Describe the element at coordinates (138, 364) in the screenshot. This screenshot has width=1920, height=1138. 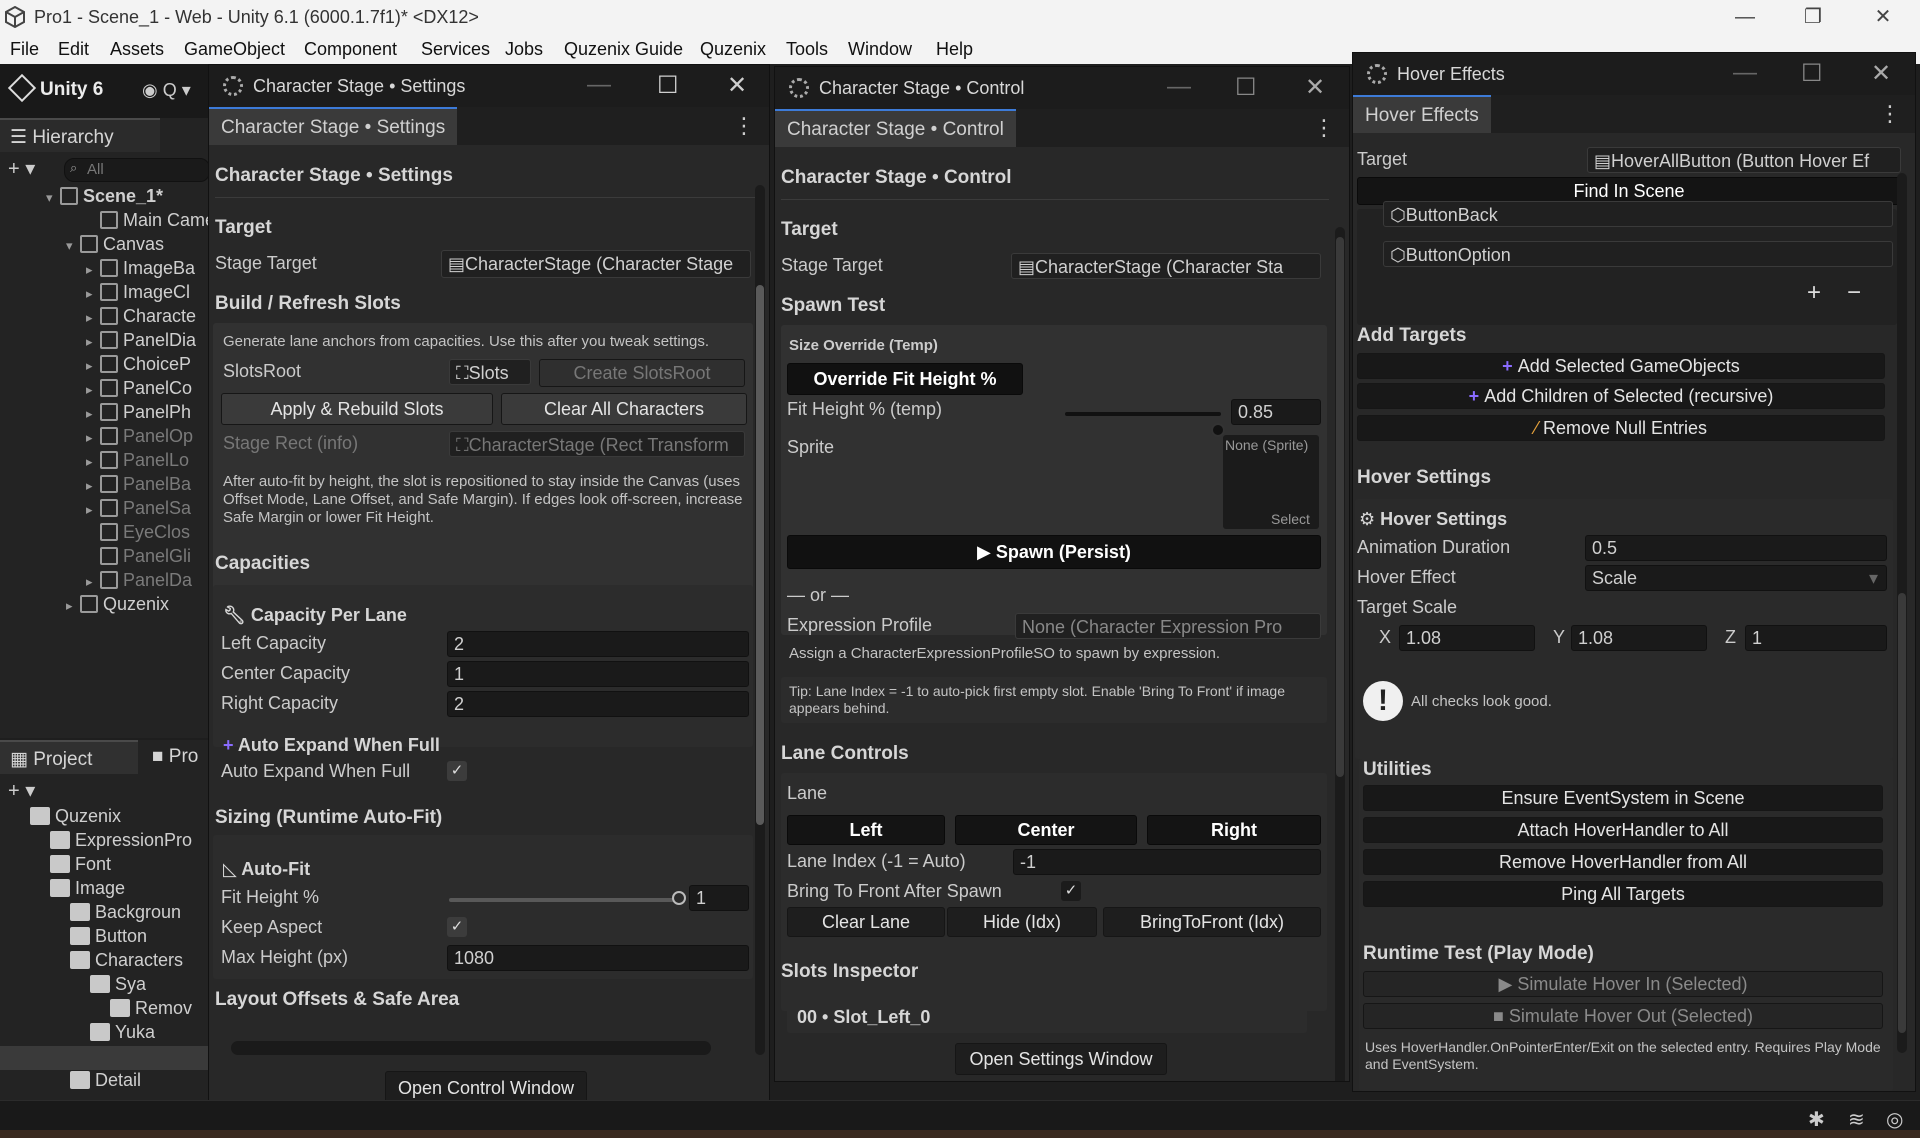
I see `hierarchy-row: ▸ ChoiceP` at that location.